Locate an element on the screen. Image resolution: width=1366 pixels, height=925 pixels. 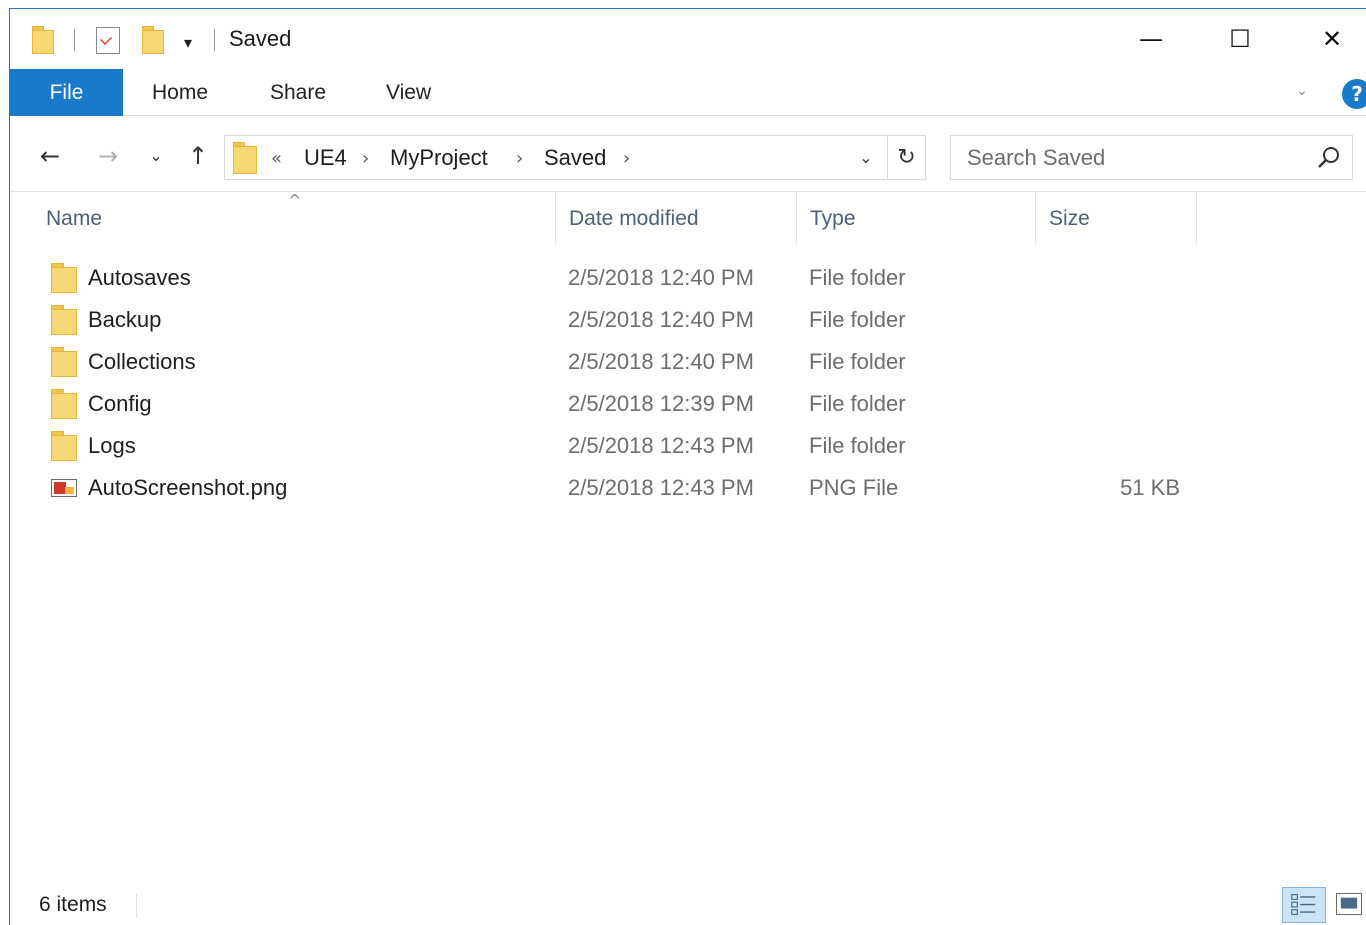
breadcrumb-overflow: « is located at coordinates (276, 159).